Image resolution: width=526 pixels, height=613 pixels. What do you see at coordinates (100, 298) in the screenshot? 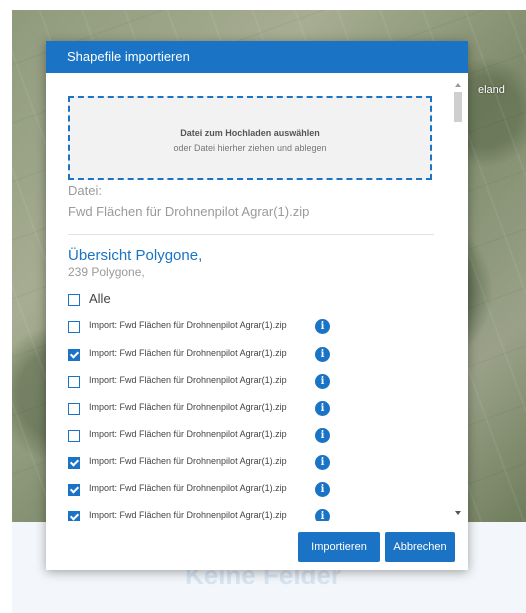
I see `select-all-label: Alle` at bounding box center [100, 298].